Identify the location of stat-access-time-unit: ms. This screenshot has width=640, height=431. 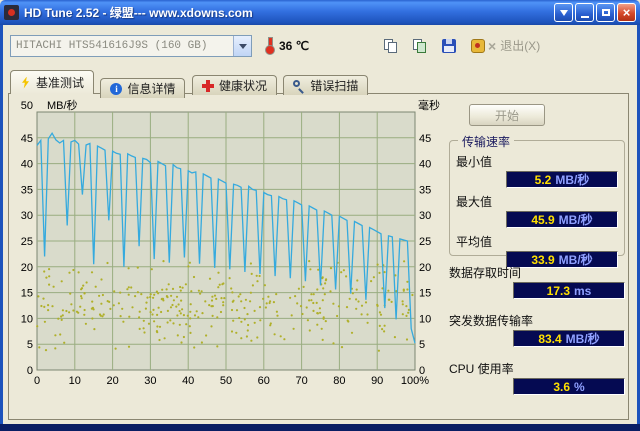
(583, 290).